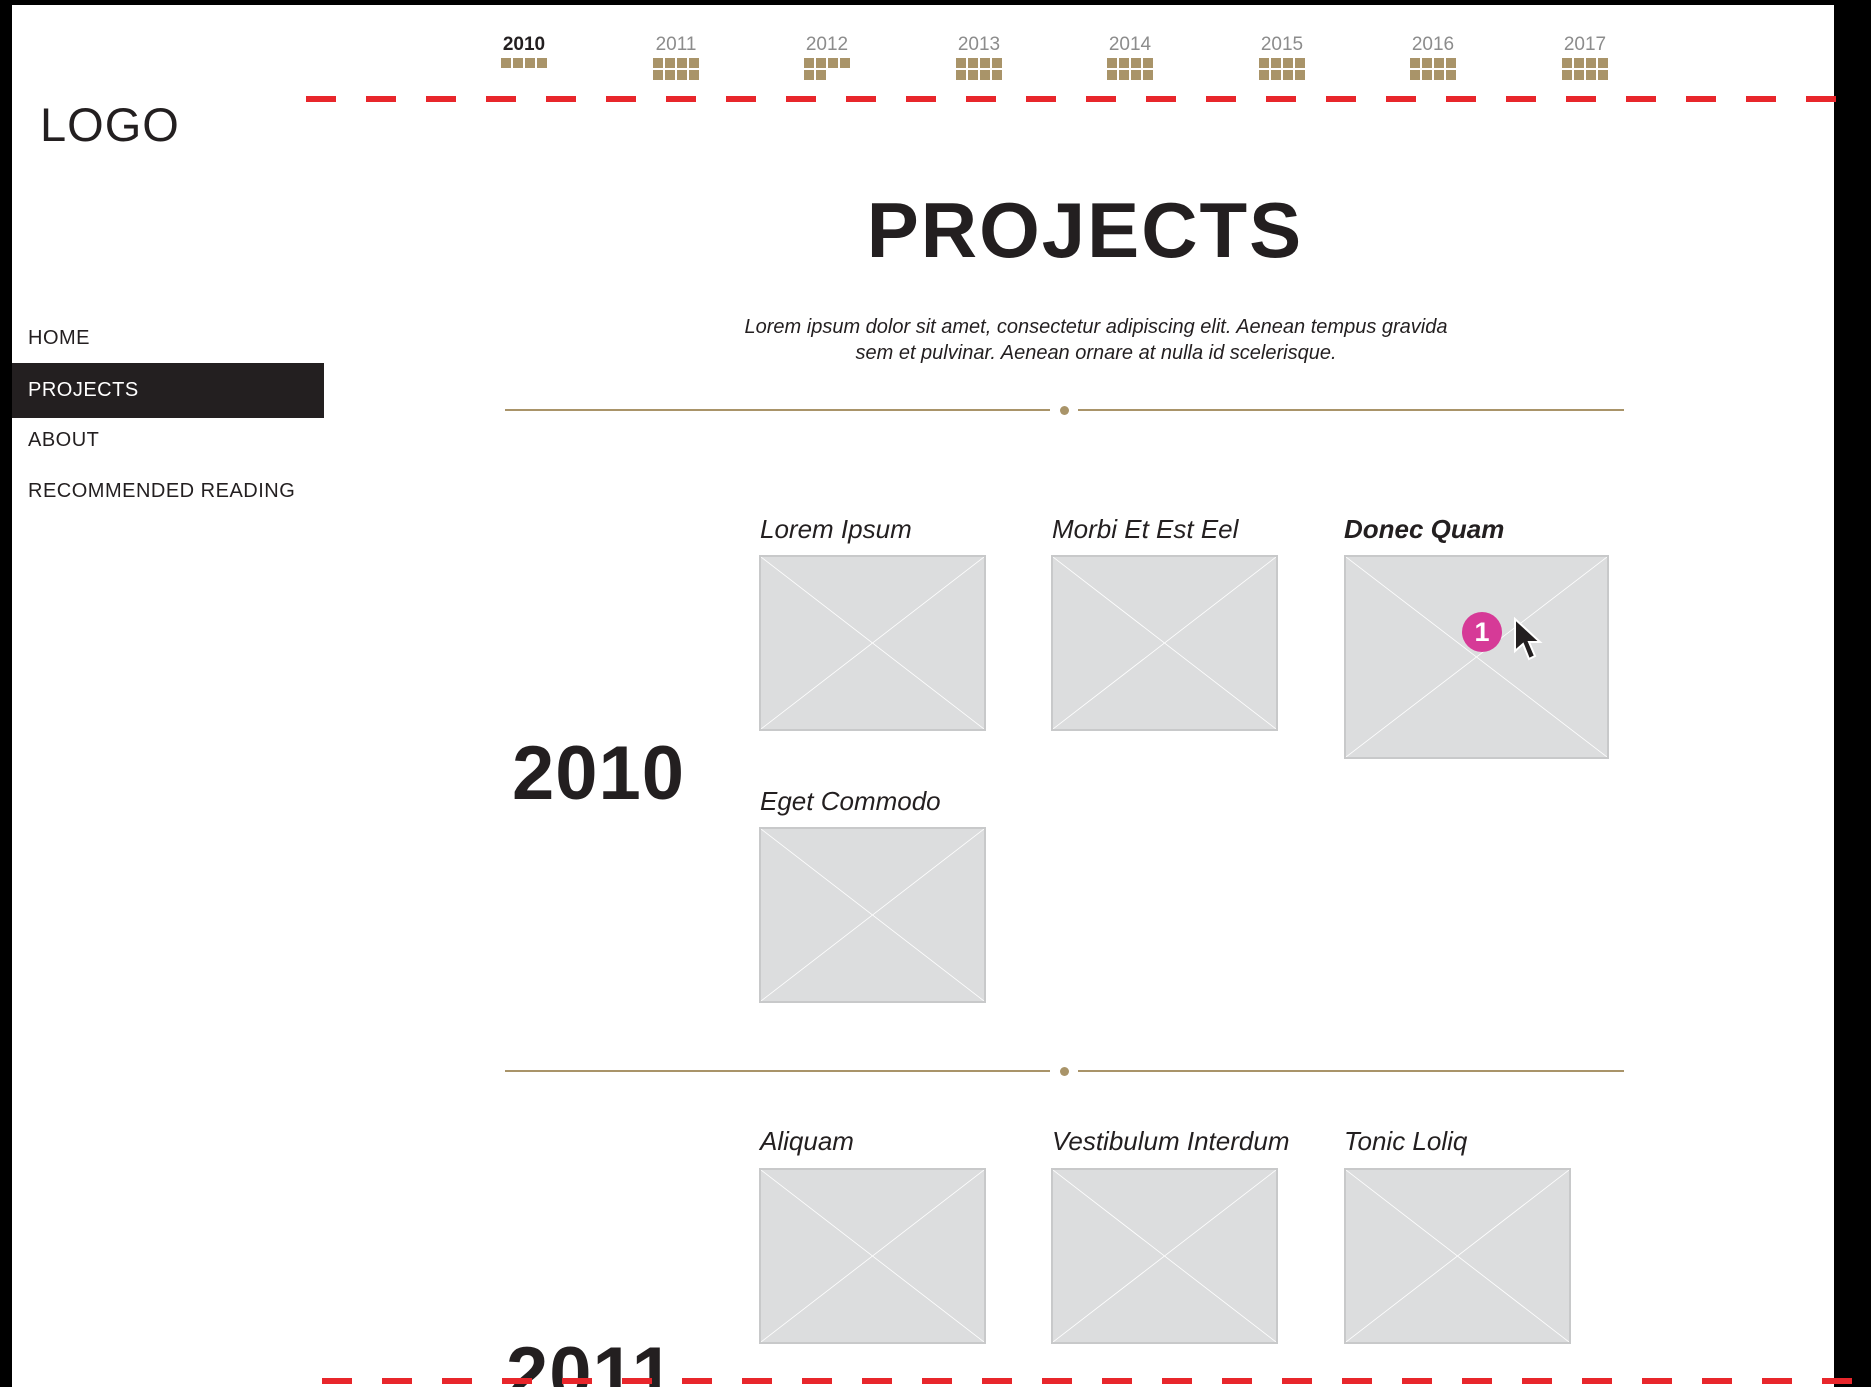 The image size is (1871, 1387). What do you see at coordinates (168, 830) in the screenshot?
I see `sidebar-nav: HOME PROJECTS ABOUT RECOMMENDED READING` at bounding box center [168, 830].